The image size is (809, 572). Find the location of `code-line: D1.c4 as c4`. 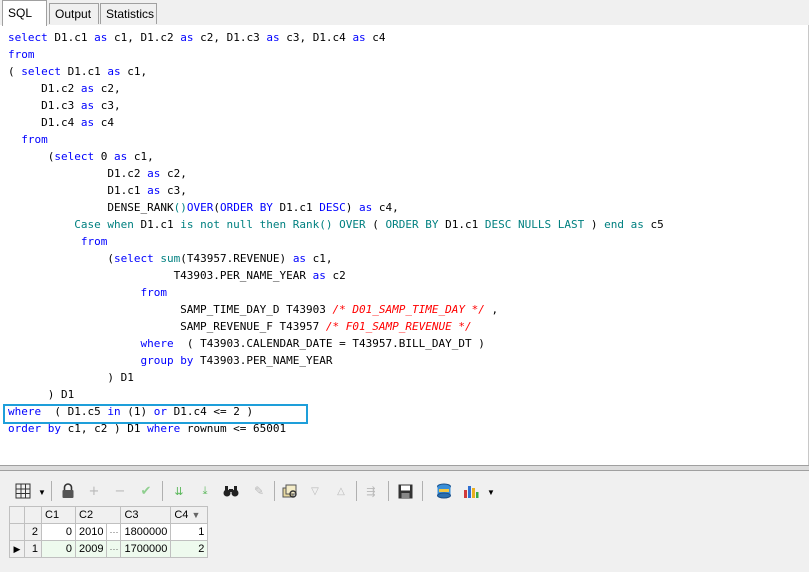

code-line: D1.c4 as c4 is located at coordinates (61, 122).